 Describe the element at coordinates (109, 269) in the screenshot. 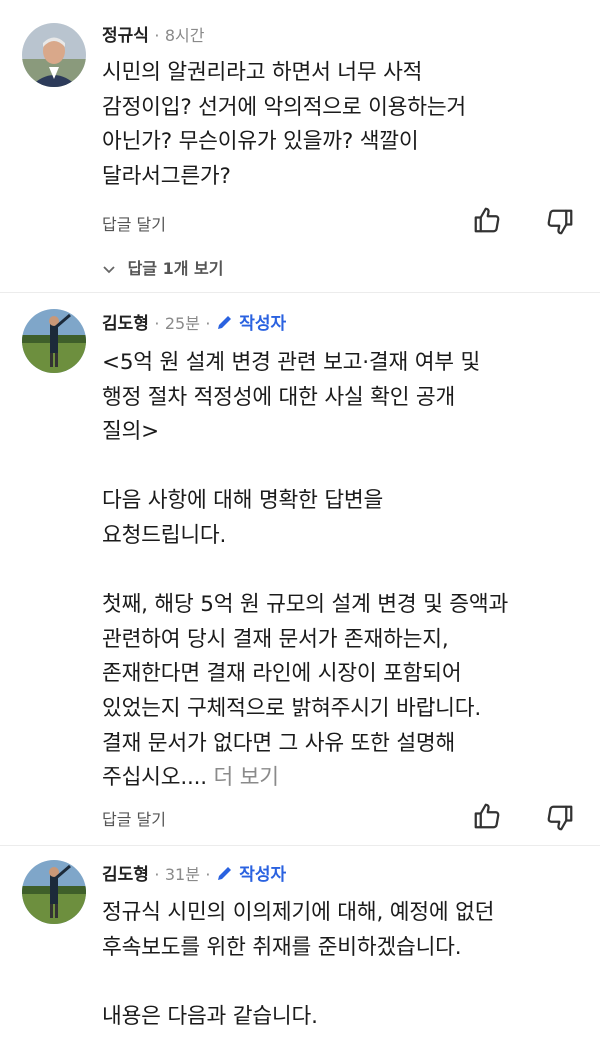

I see `chevron-down-icon` at that location.